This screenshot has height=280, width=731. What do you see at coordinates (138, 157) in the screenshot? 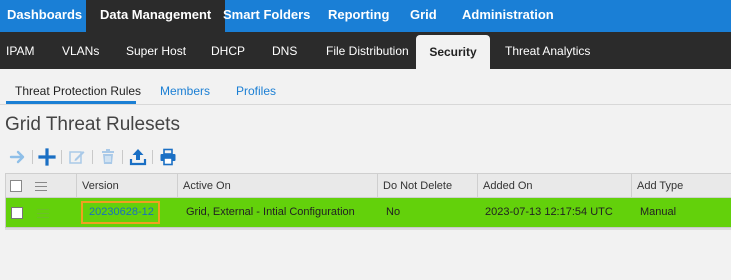
I see `upload-icon` at bounding box center [138, 157].